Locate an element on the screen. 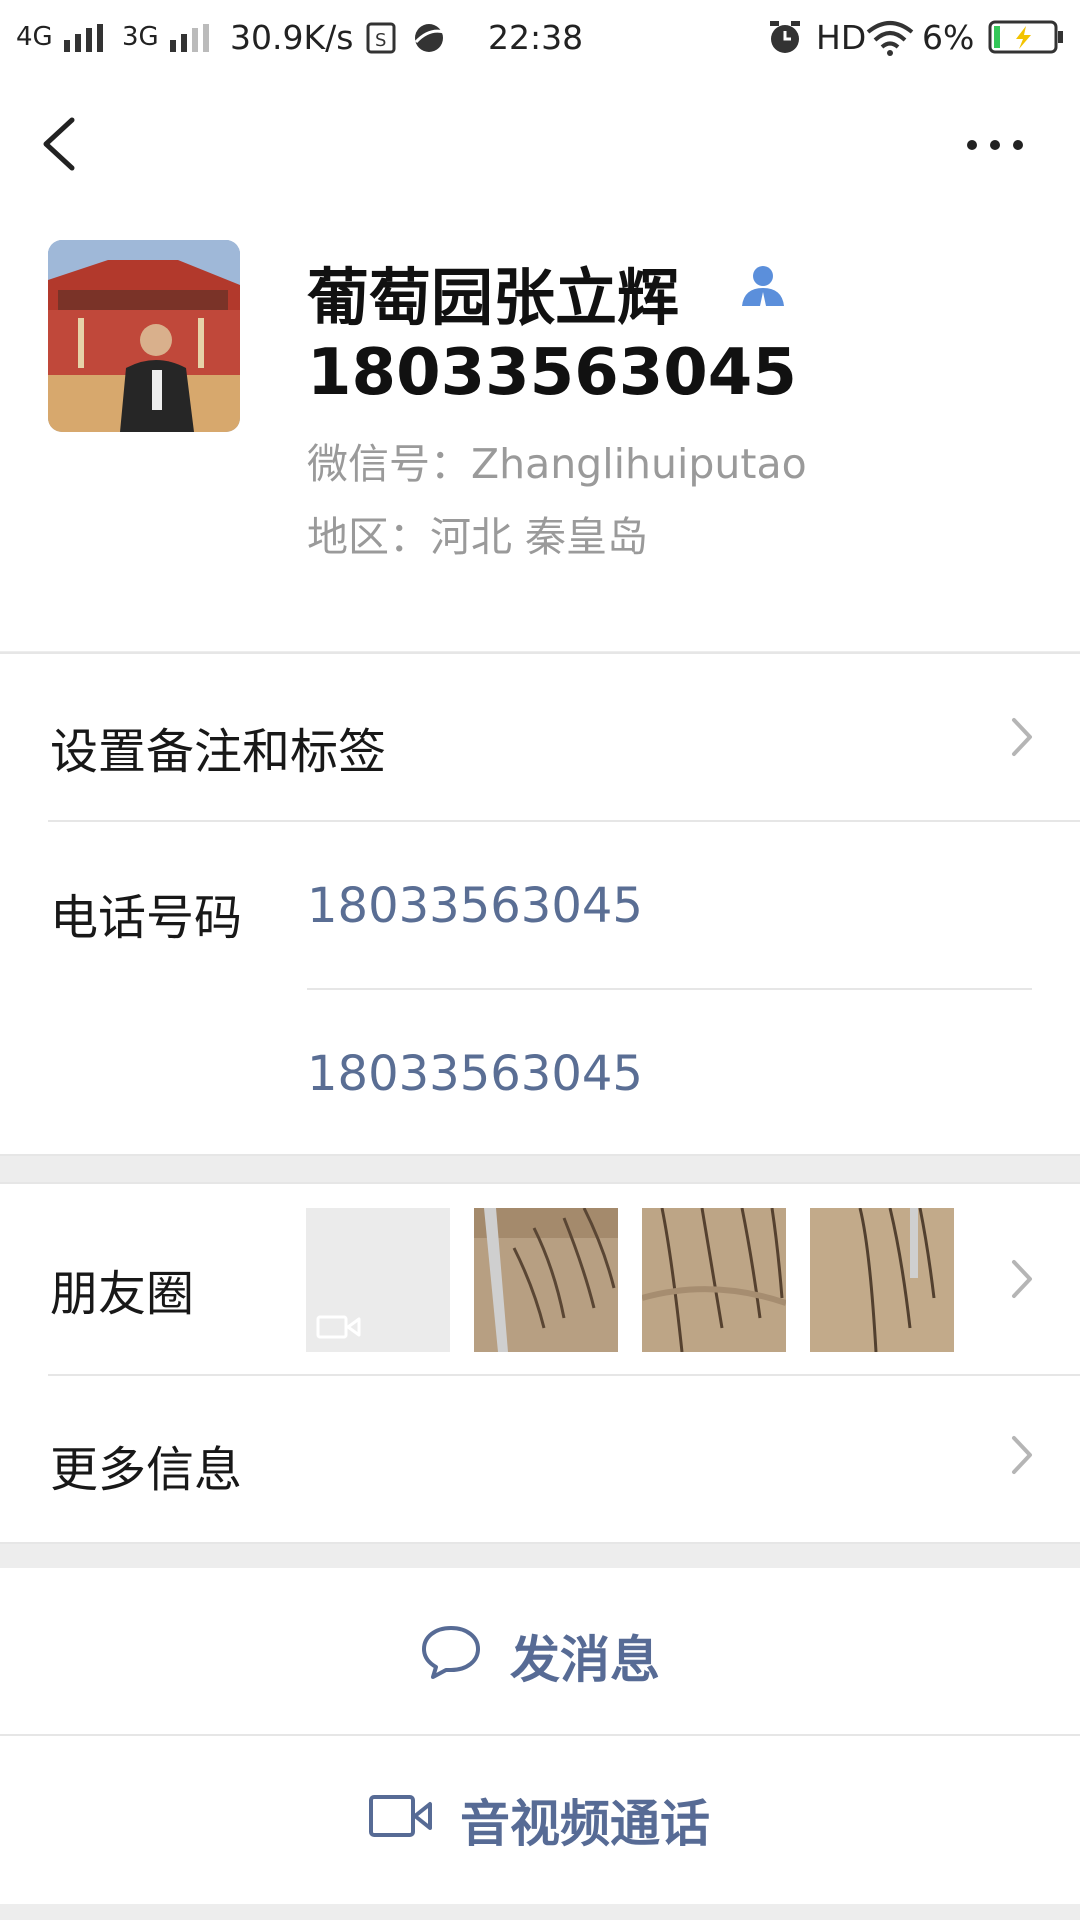 This screenshot has height=1920, width=1080. moments-label: 朋友圈 is located at coordinates (122, 1294).